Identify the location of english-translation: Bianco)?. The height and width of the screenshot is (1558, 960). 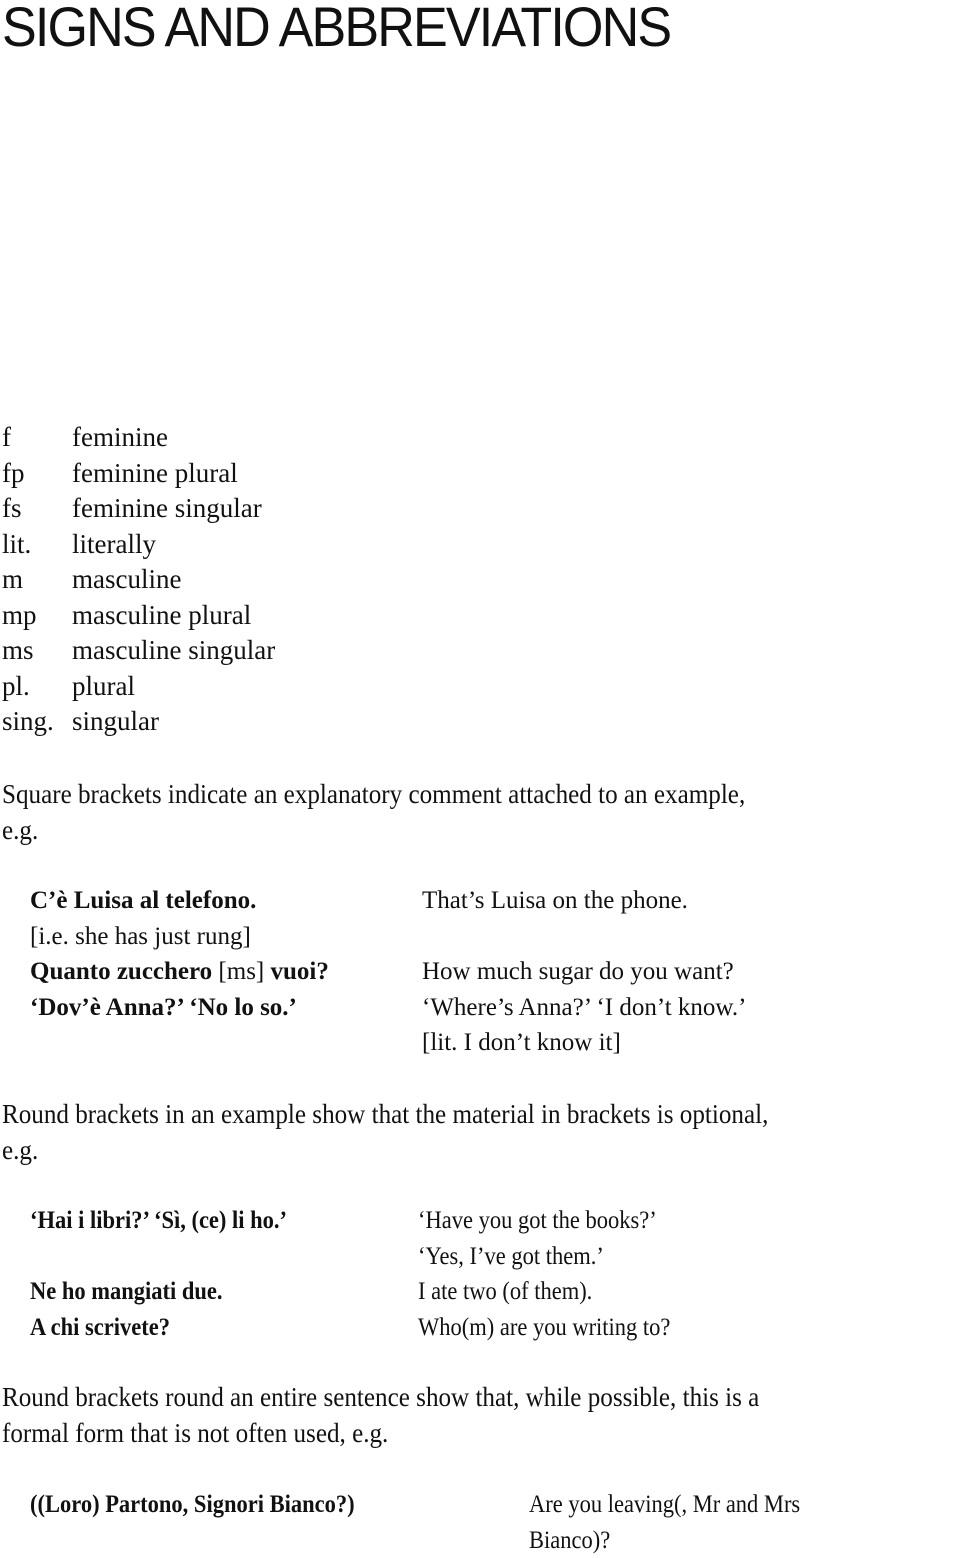
(664, 1540).